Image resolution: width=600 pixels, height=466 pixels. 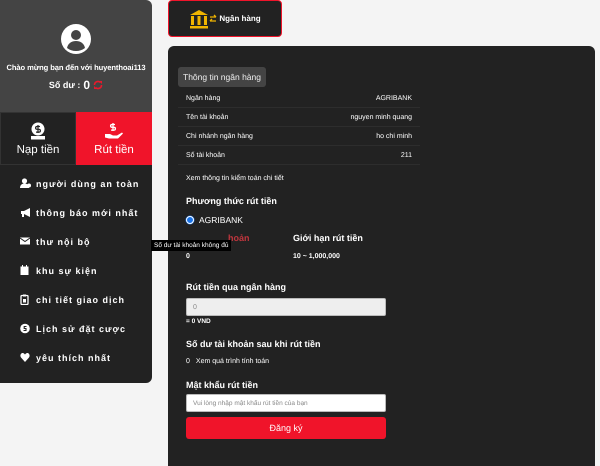 What do you see at coordinates (25, 328) in the screenshot?
I see `coin-icon` at bounding box center [25, 328].